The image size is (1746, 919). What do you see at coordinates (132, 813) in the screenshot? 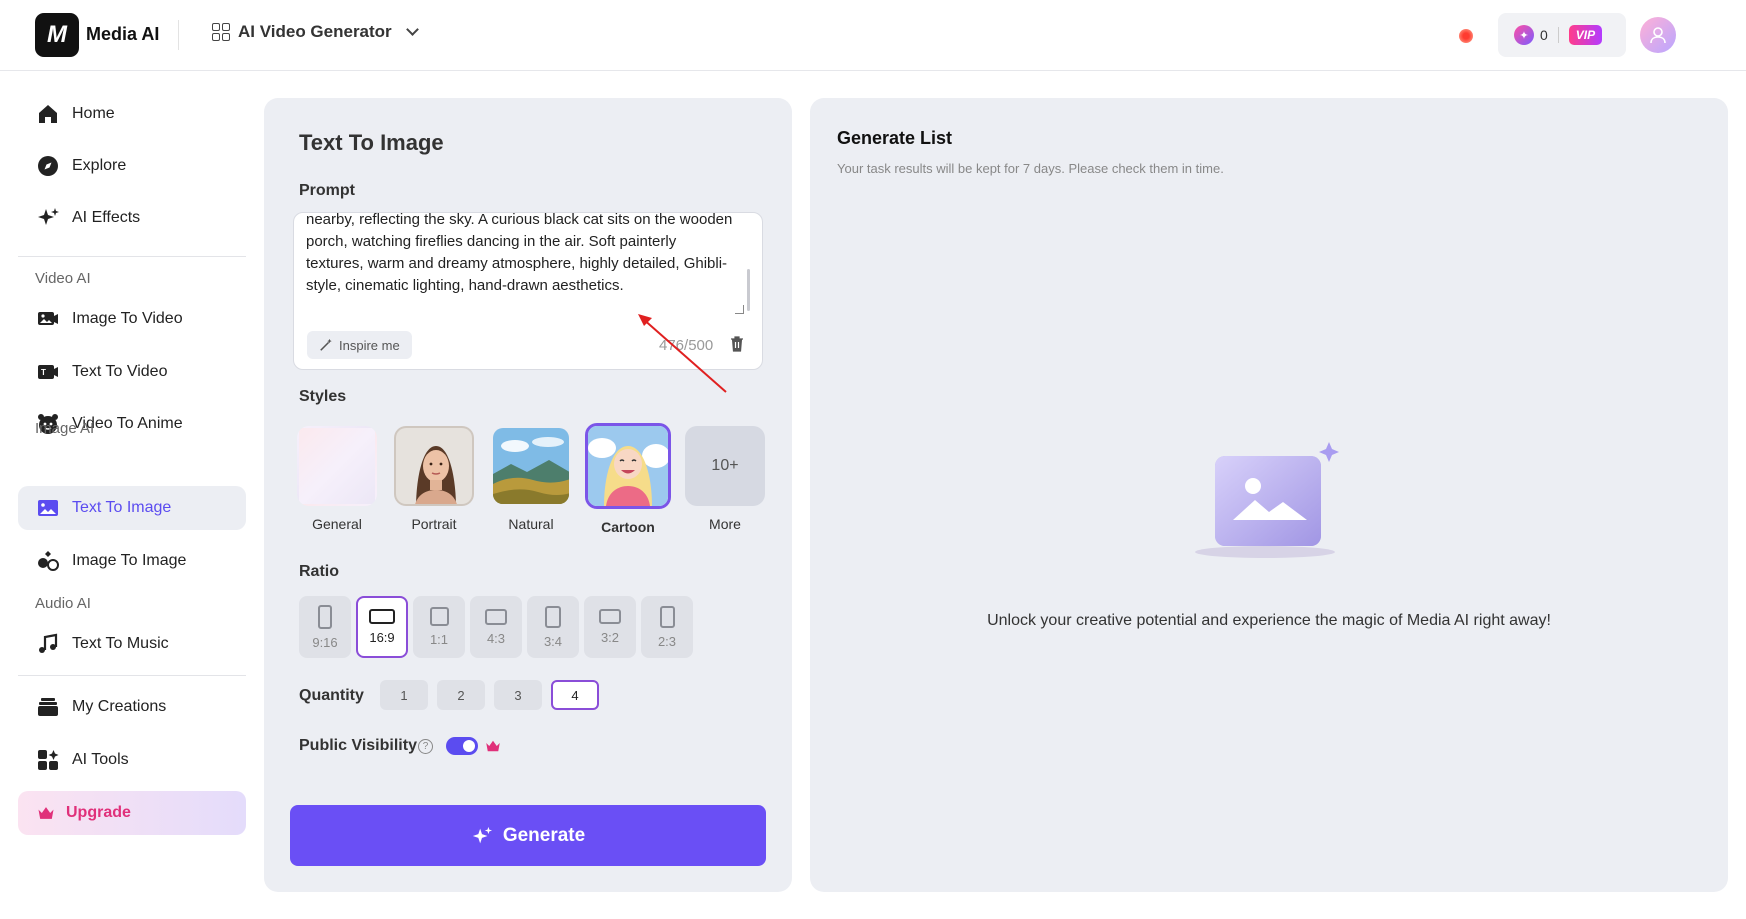
I see `upgrade-button: Upgrade` at bounding box center [132, 813].